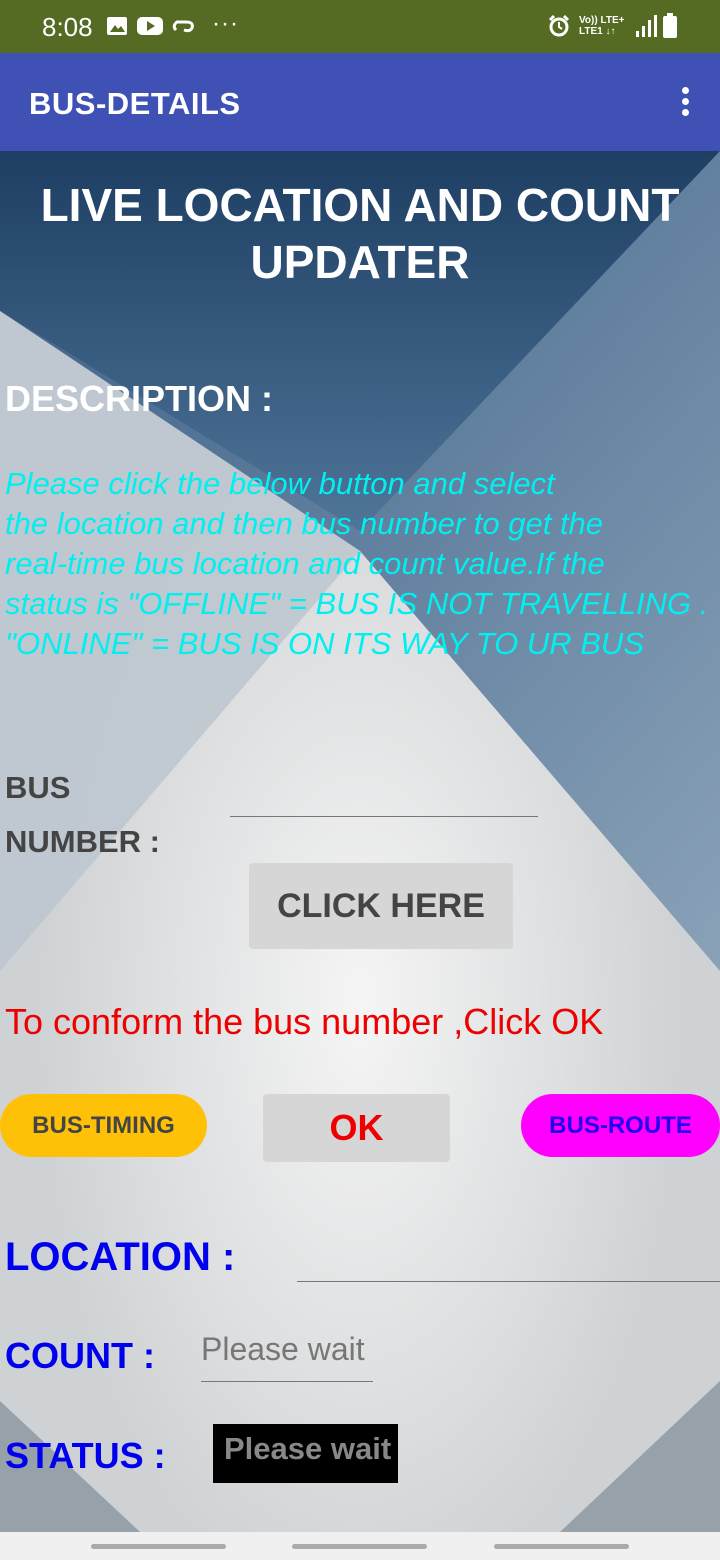 The width and height of the screenshot is (720, 1560). Describe the element at coordinates (120, 1257) in the screenshot. I see `location-label: LOCATION :` at that location.